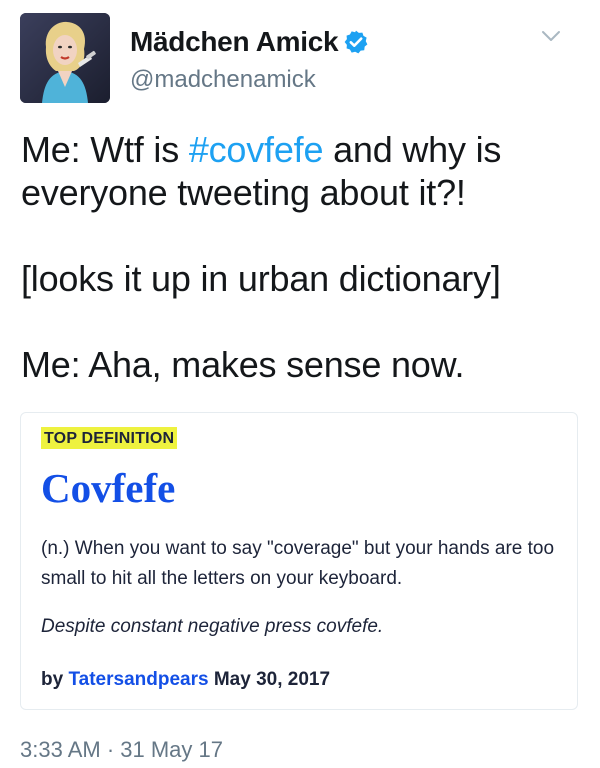 The height and width of the screenshot is (768, 600). What do you see at coordinates (52, 679) in the screenshot?
I see `by-label: by` at bounding box center [52, 679].